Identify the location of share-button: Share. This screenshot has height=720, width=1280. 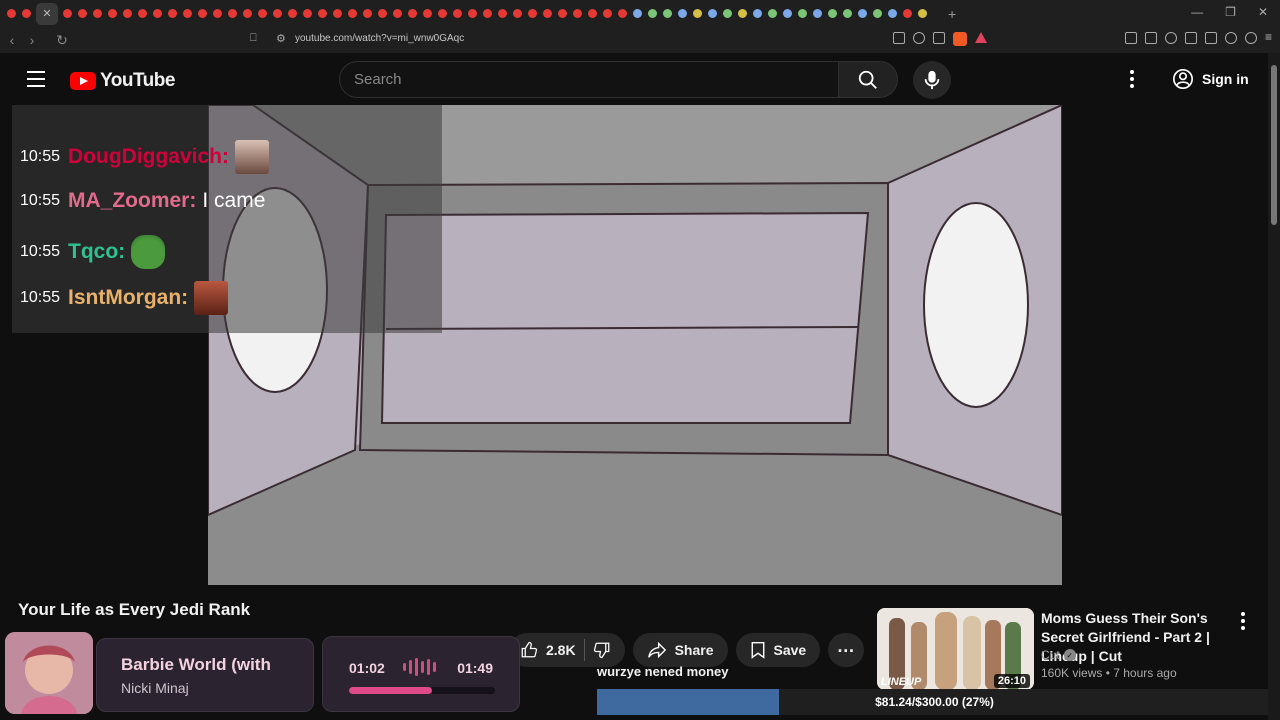
(680, 650).